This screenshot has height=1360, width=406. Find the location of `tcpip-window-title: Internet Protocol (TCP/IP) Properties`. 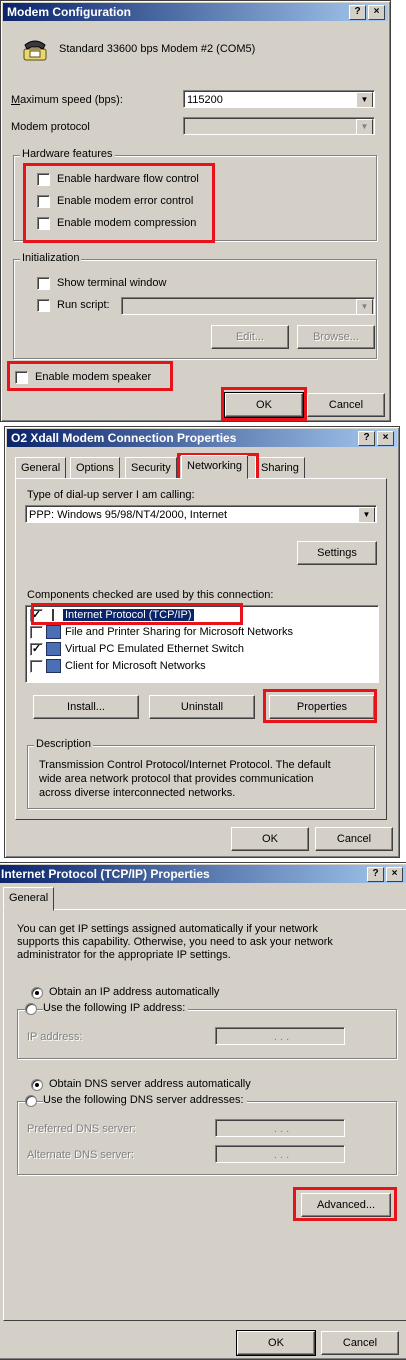

tcpip-window-title: Internet Protocol (TCP/IP) Properties is located at coordinates (105, 874).